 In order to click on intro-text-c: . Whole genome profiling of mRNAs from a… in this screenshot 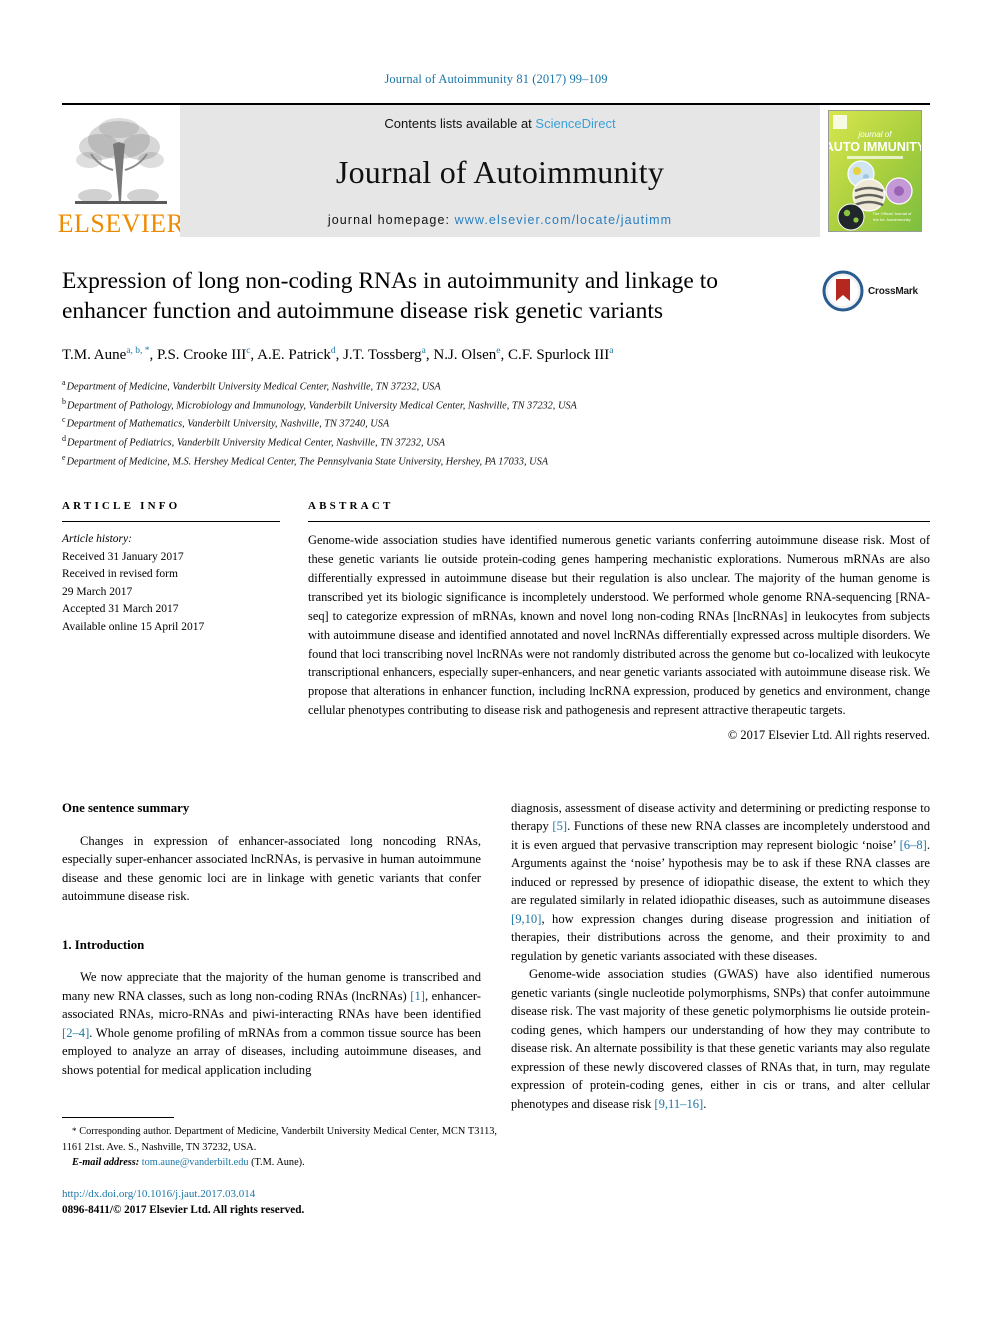, I will do `click(271, 1051)`.